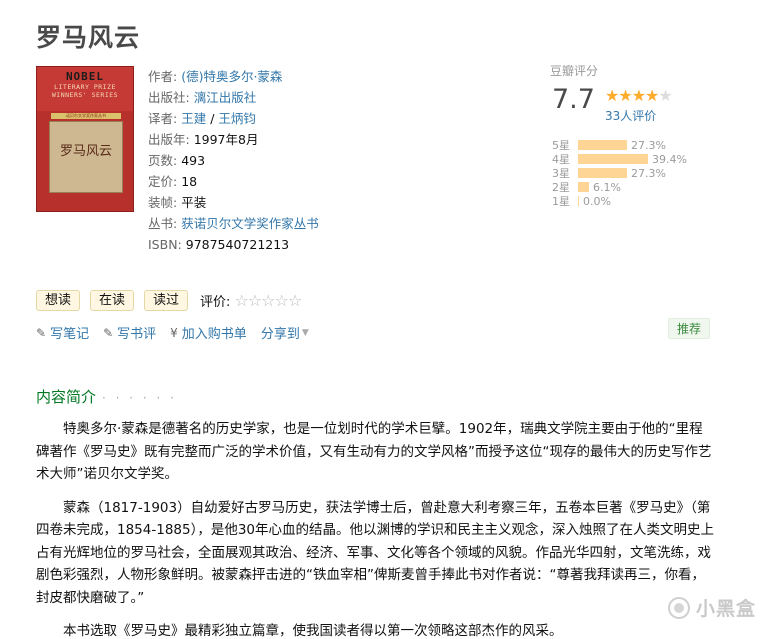 This screenshot has height=639, width=773. I want to click on rating-distribution: 5星 27.3% 4星 39.4% 3星 27.3% 2星 6.1% 1星 0.0%, so click(619, 173).